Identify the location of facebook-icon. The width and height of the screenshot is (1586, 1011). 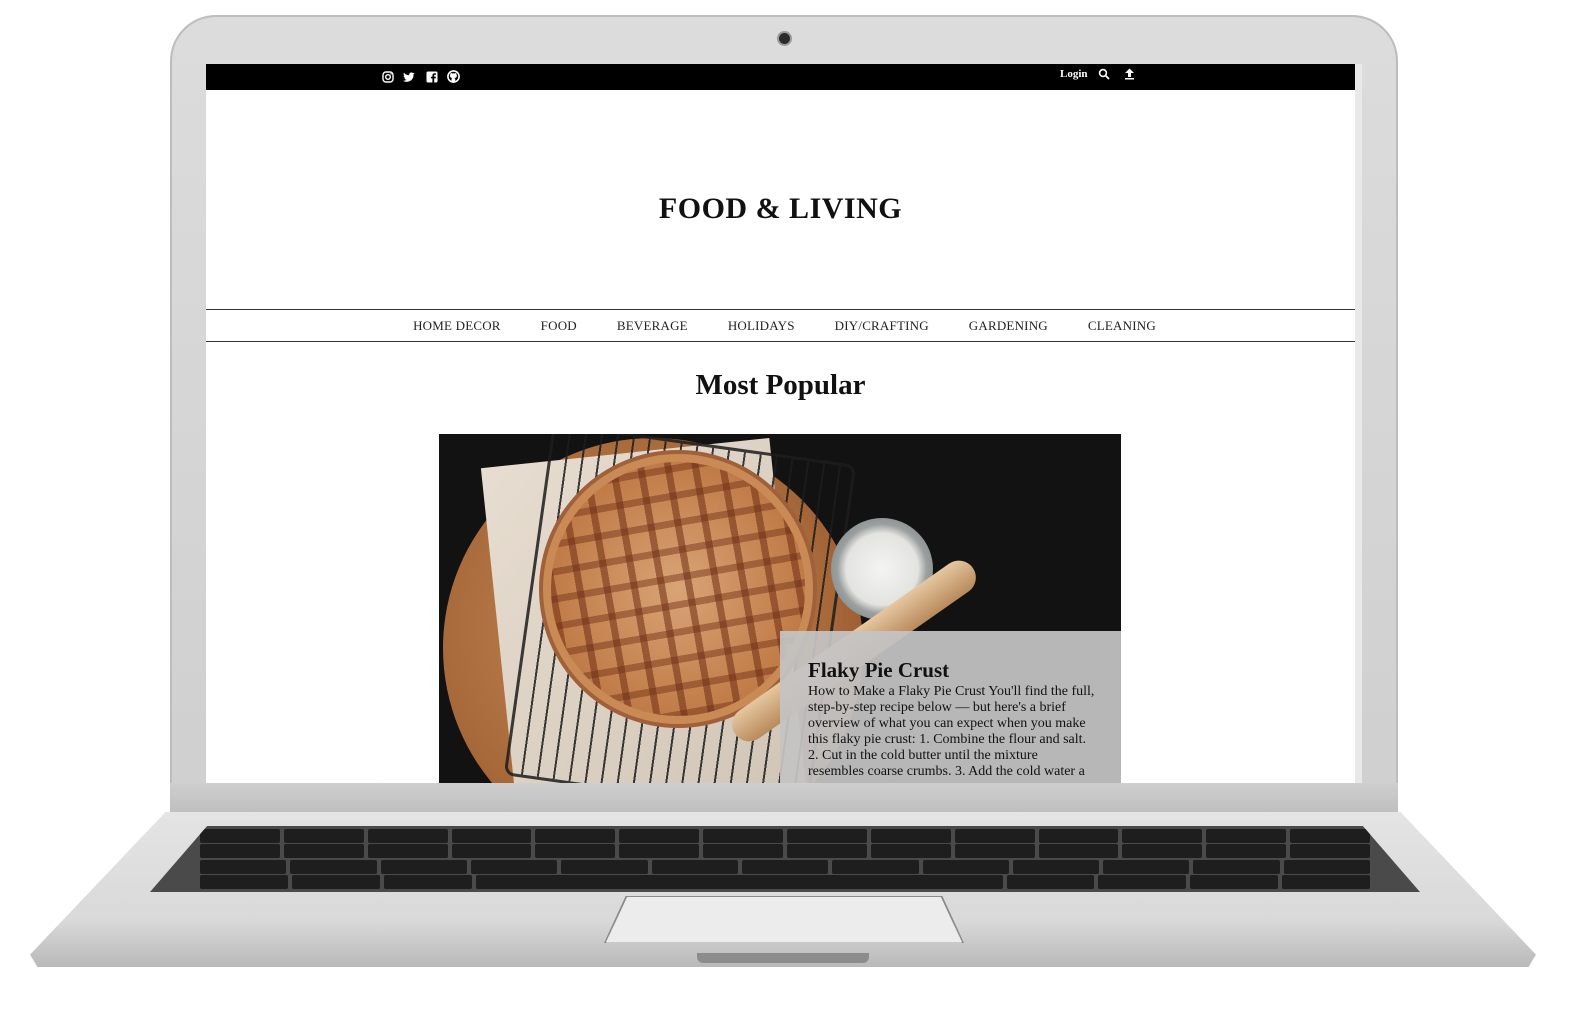
(431, 76).